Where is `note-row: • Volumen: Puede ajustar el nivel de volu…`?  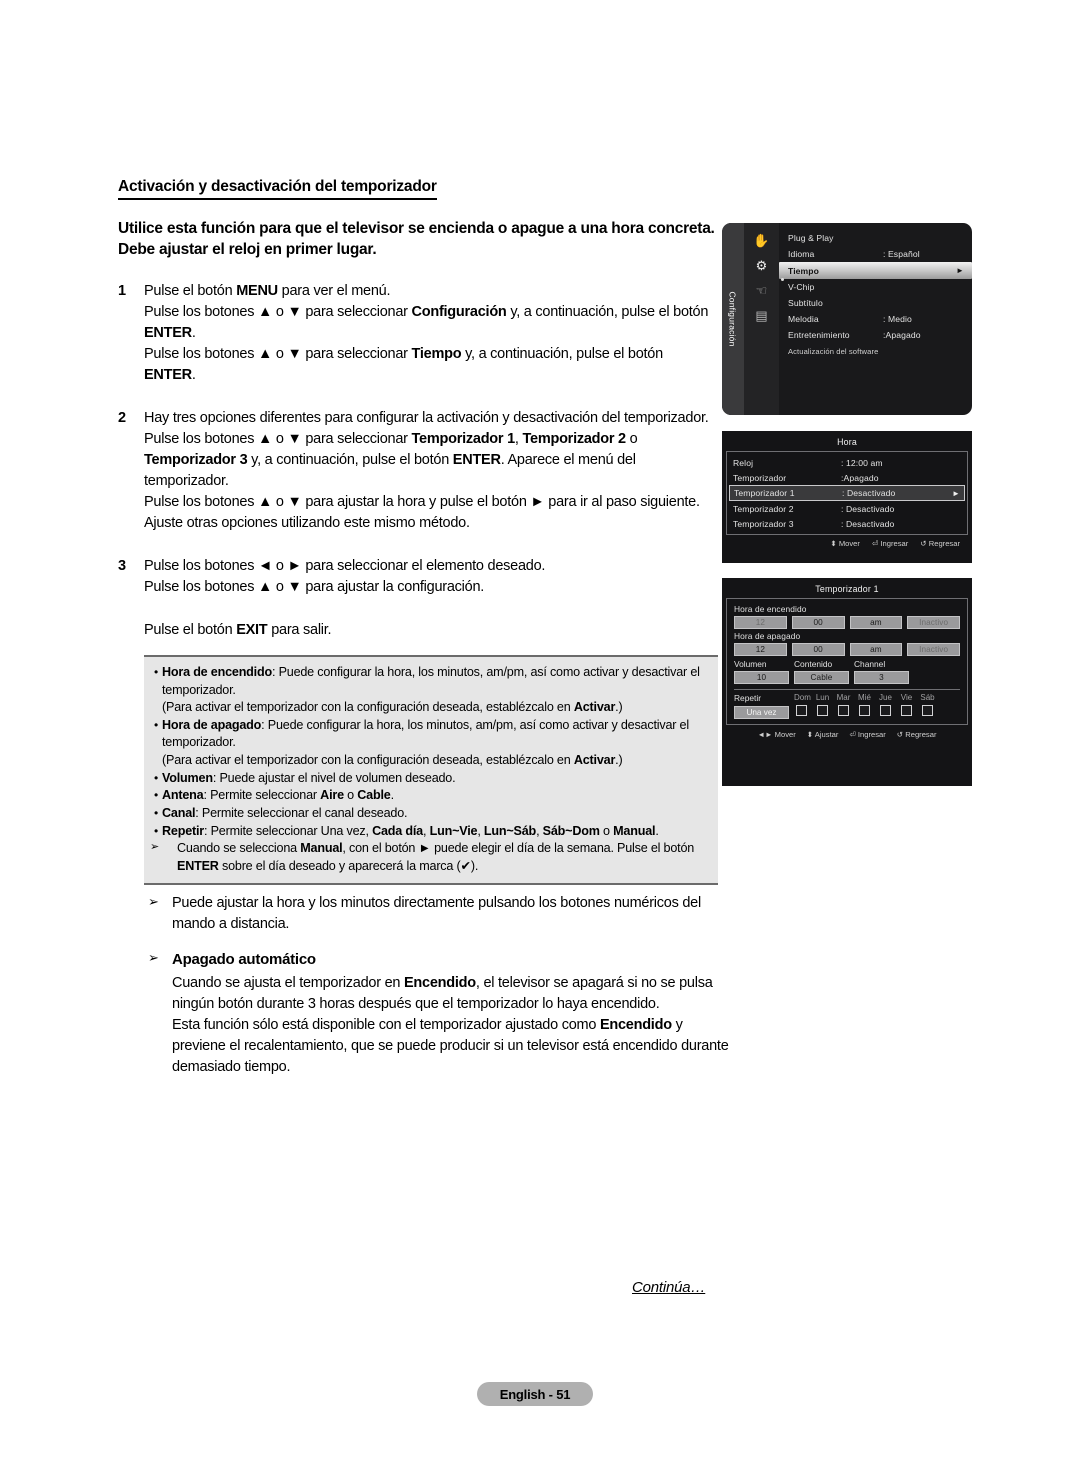
note-row: • Volumen: Puede ajustar el nivel de volu… is located at coordinates (429, 779).